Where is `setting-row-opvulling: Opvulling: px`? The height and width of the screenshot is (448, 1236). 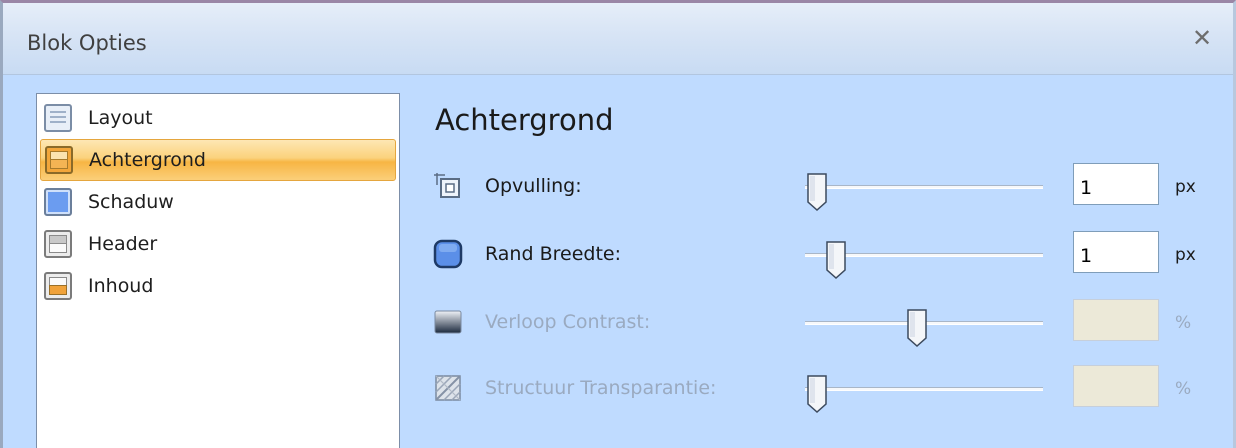
setting-row-opvulling: Opvulling: px is located at coordinates (828, 188).